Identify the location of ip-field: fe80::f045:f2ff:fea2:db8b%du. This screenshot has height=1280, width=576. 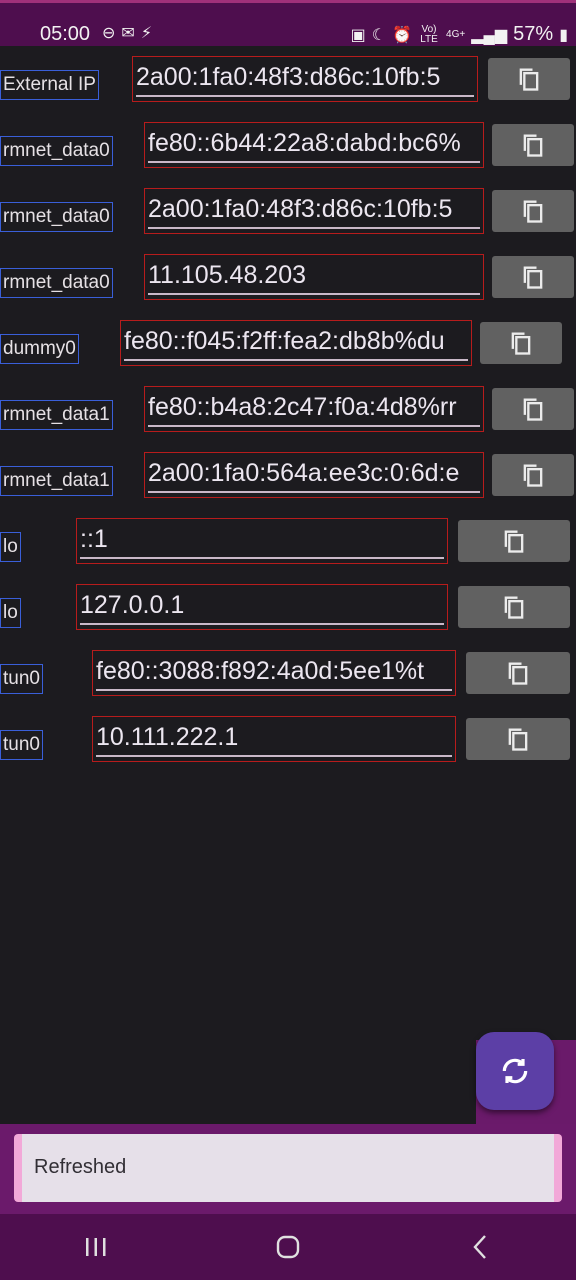
(296, 343).